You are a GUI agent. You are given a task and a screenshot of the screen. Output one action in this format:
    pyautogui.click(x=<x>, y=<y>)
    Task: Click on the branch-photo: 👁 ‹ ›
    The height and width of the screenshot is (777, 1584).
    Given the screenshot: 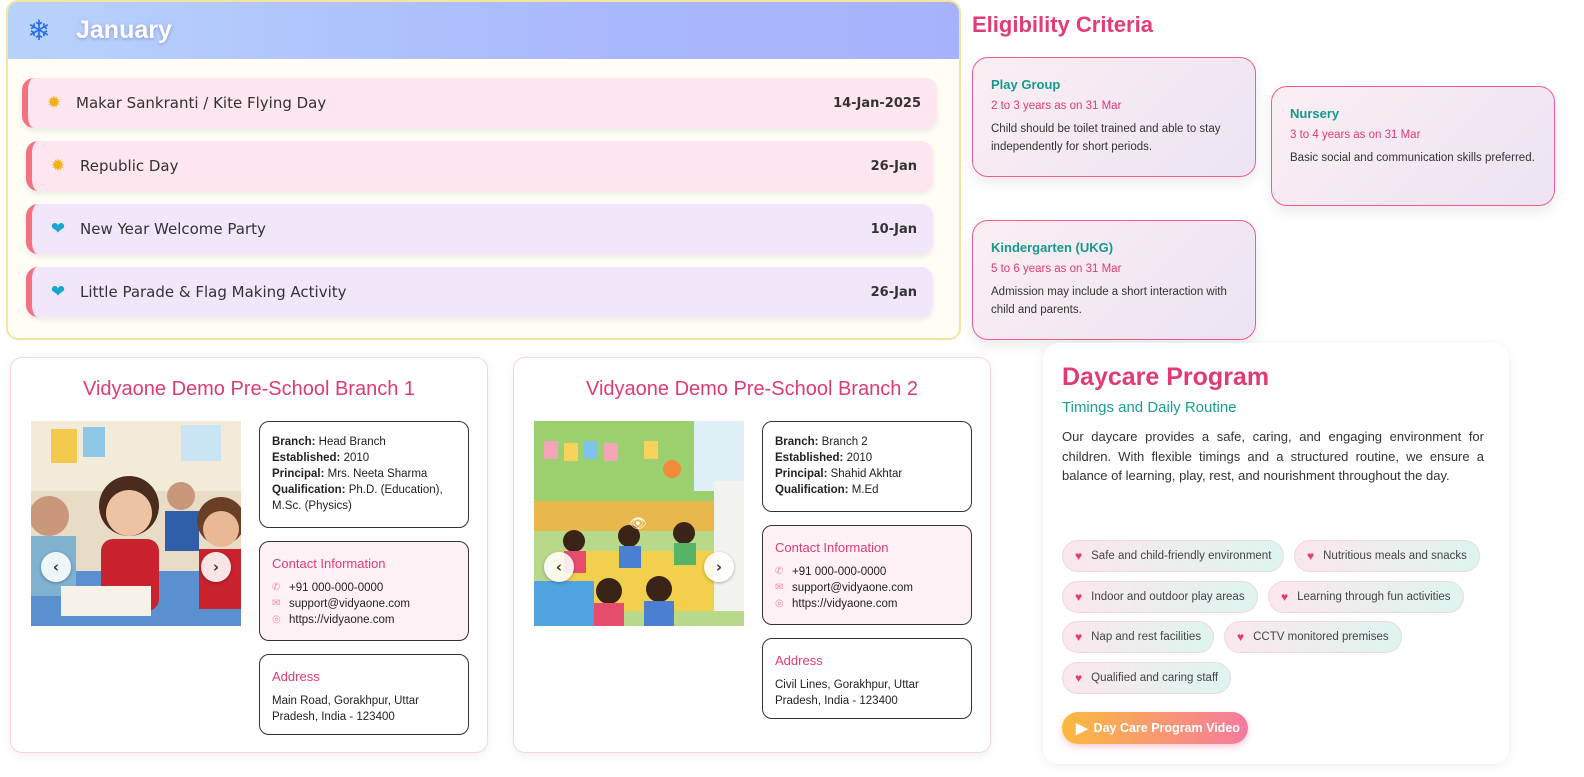 What is the action you would take?
    pyautogui.click(x=639, y=523)
    